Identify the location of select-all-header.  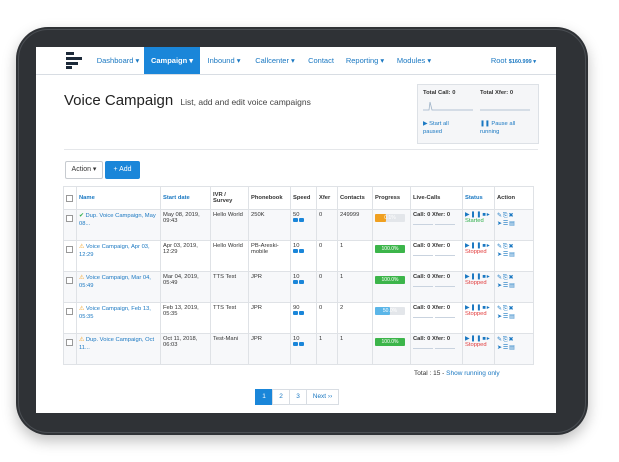
(70, 198).